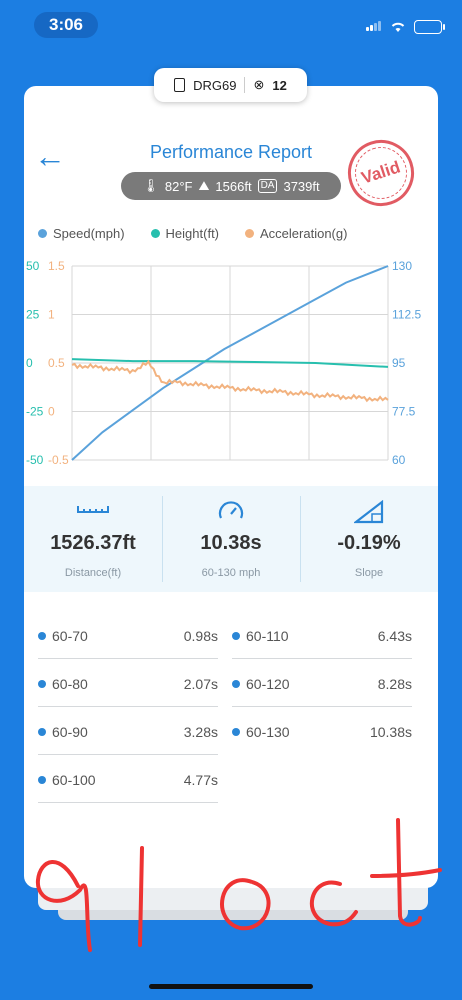 This screenshot has width=462, height=1000. Describe the element at coordinates (200, 732) in the screenshot. I see `split-time: 3.28s` at that location.